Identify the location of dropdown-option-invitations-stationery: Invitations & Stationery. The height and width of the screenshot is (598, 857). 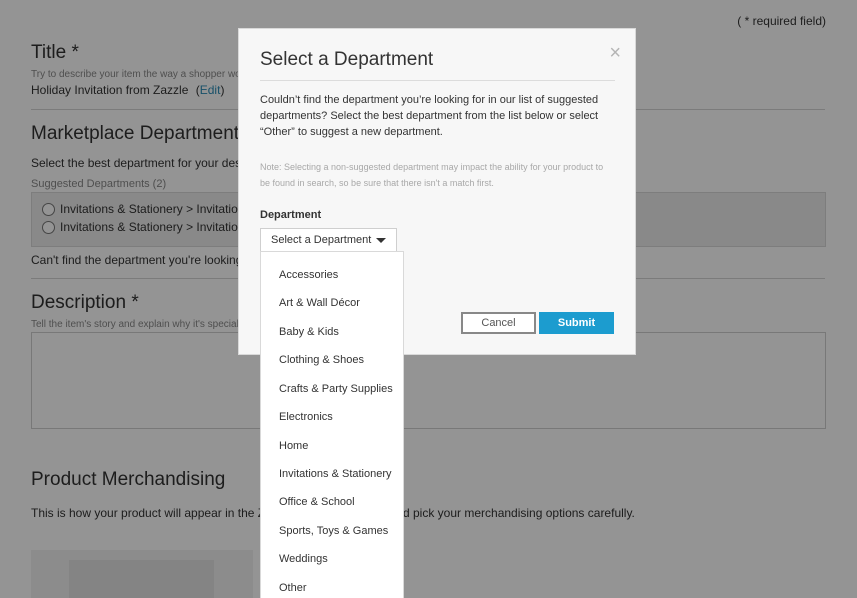
(335, 474).